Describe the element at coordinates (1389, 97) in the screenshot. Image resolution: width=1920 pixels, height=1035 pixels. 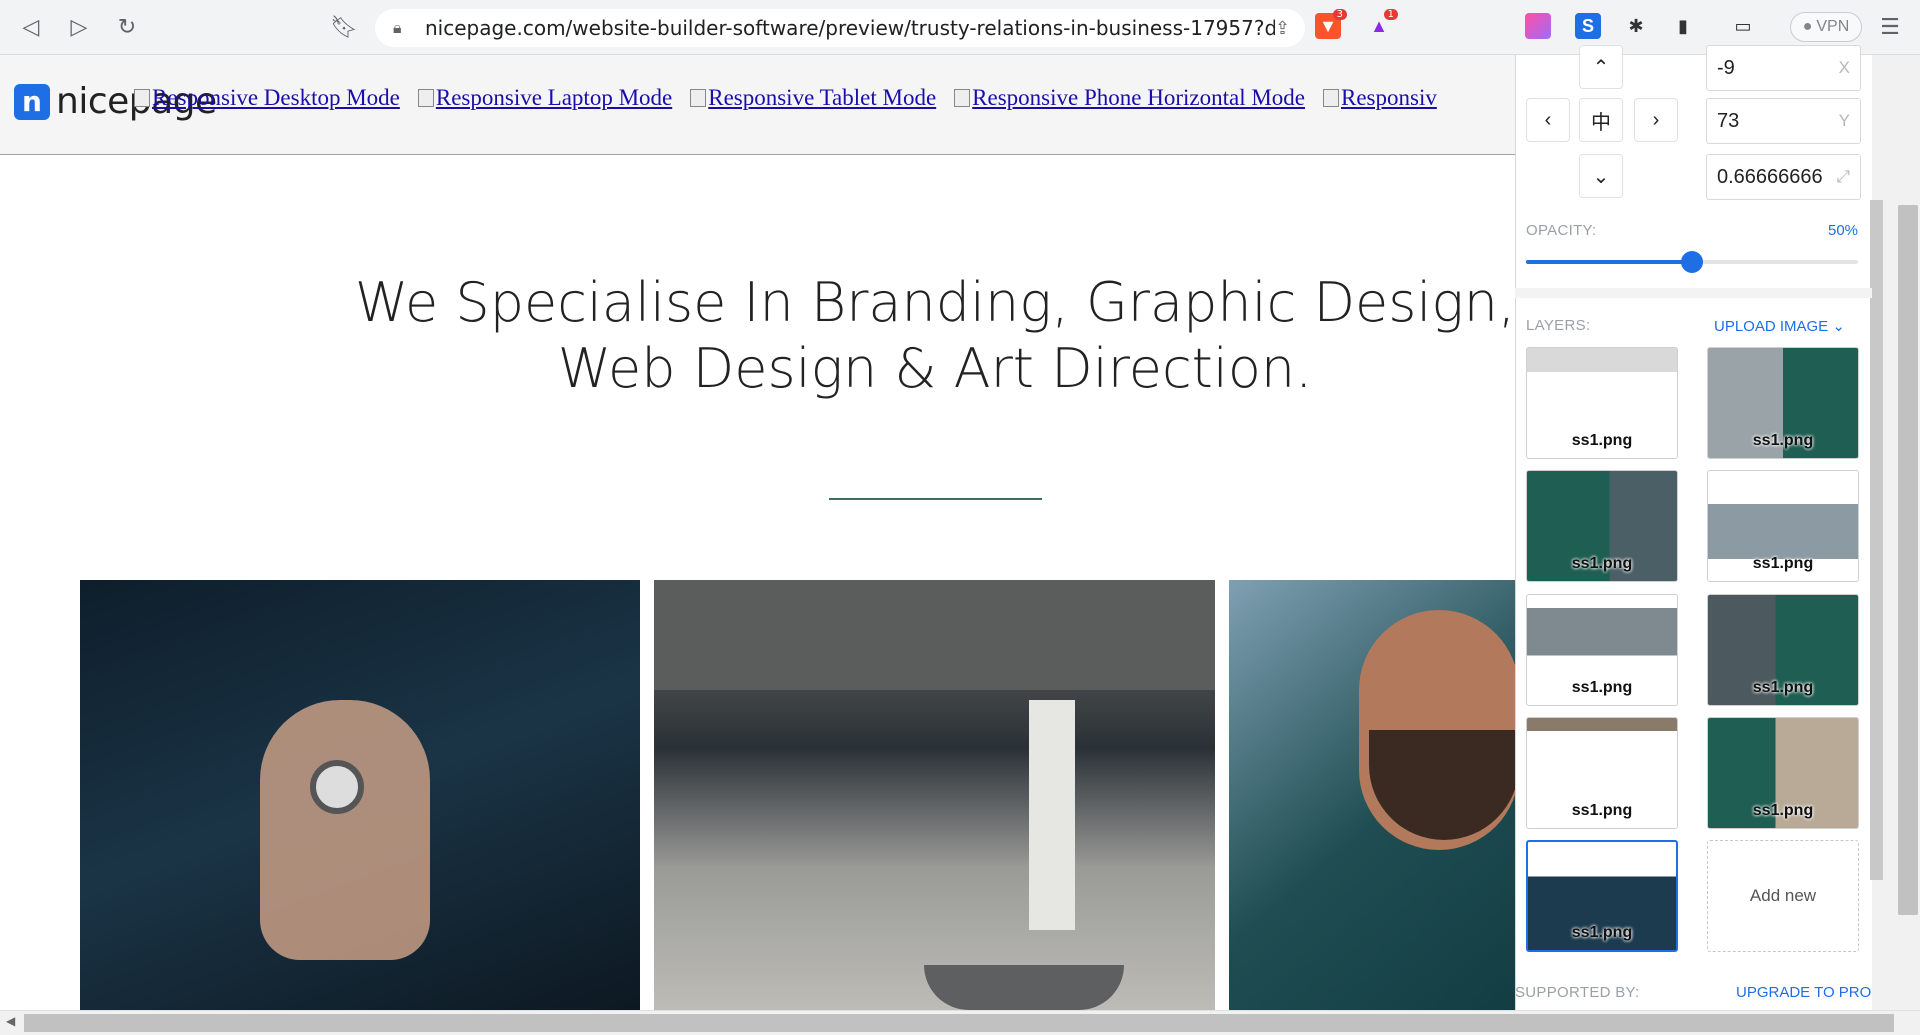
I see `mode-label: Responsiv` at that location.